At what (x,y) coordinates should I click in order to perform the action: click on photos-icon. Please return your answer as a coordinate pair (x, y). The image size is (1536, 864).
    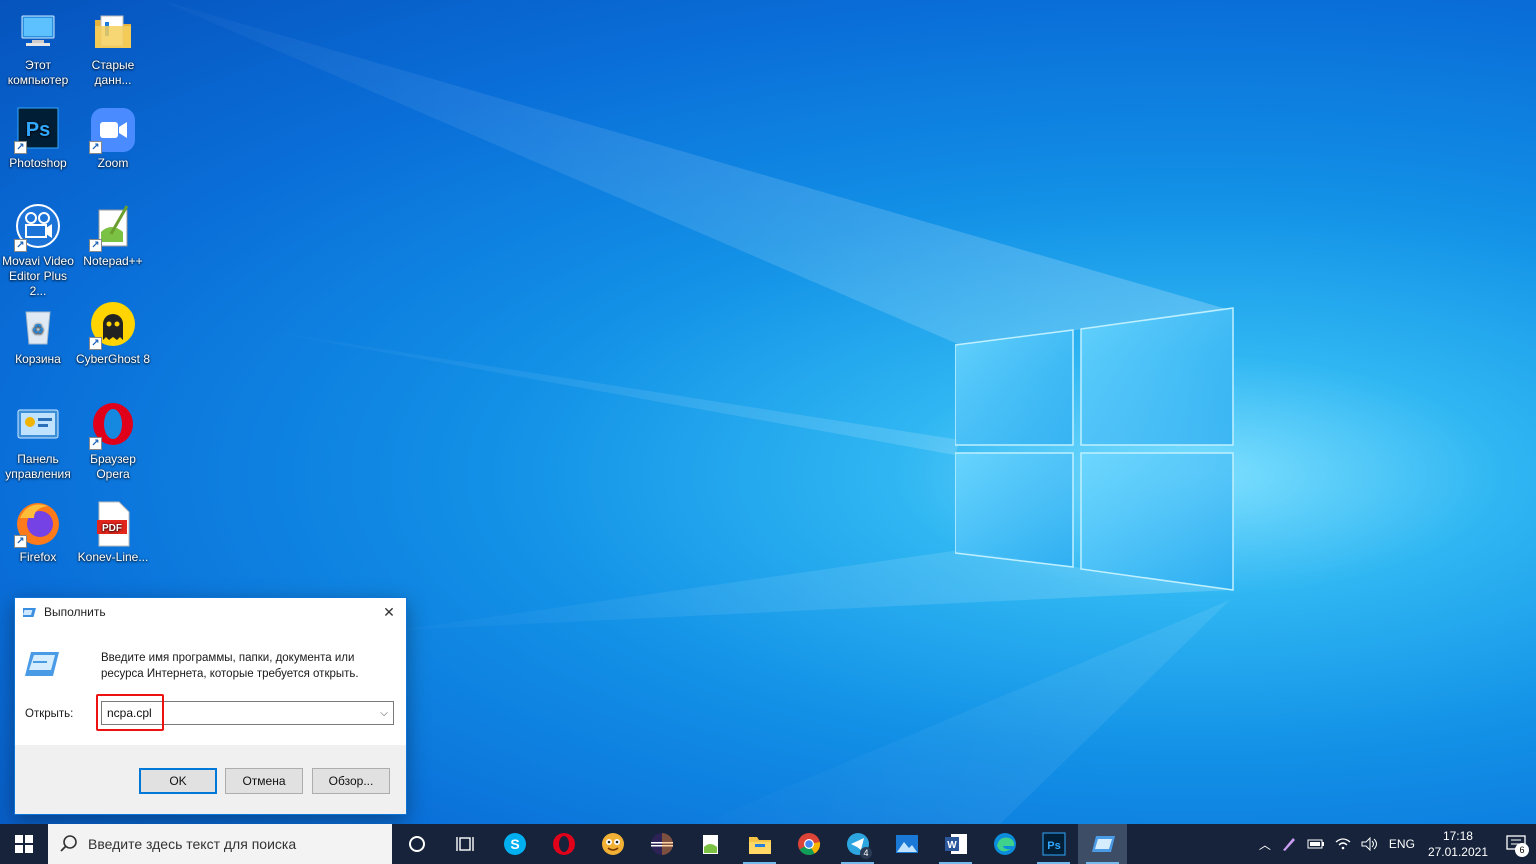
    Looking at the image, I should click on (906, 844).